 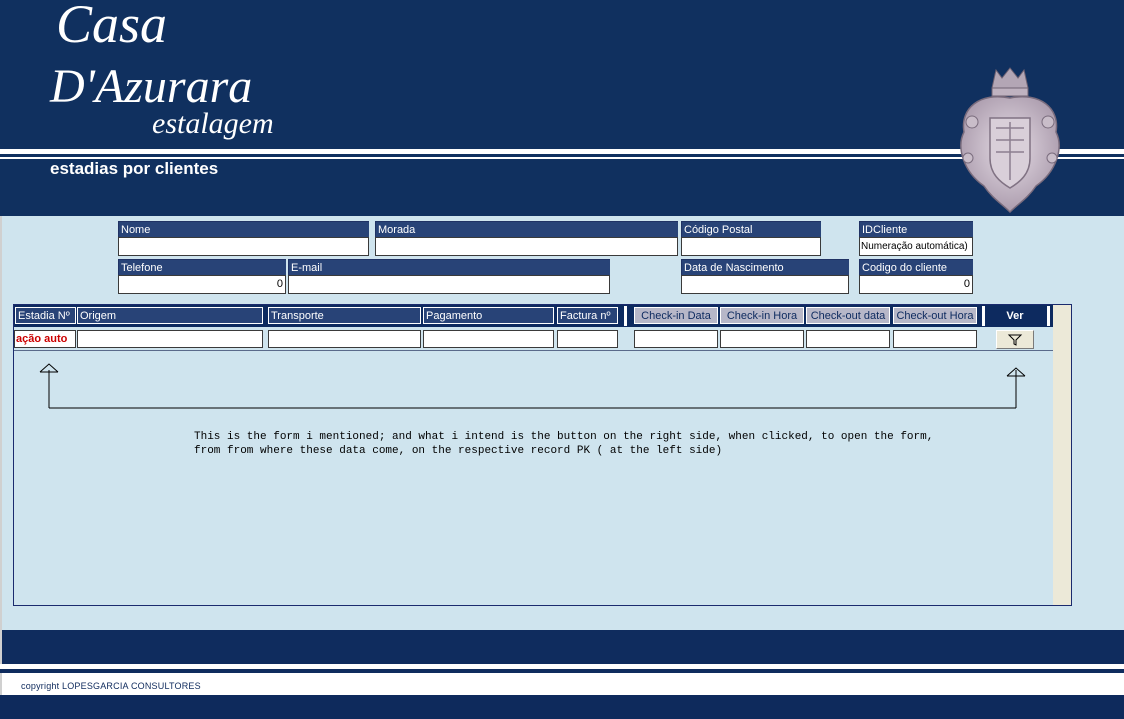 I want to click on transporte-field, so click(x=344, y=339).